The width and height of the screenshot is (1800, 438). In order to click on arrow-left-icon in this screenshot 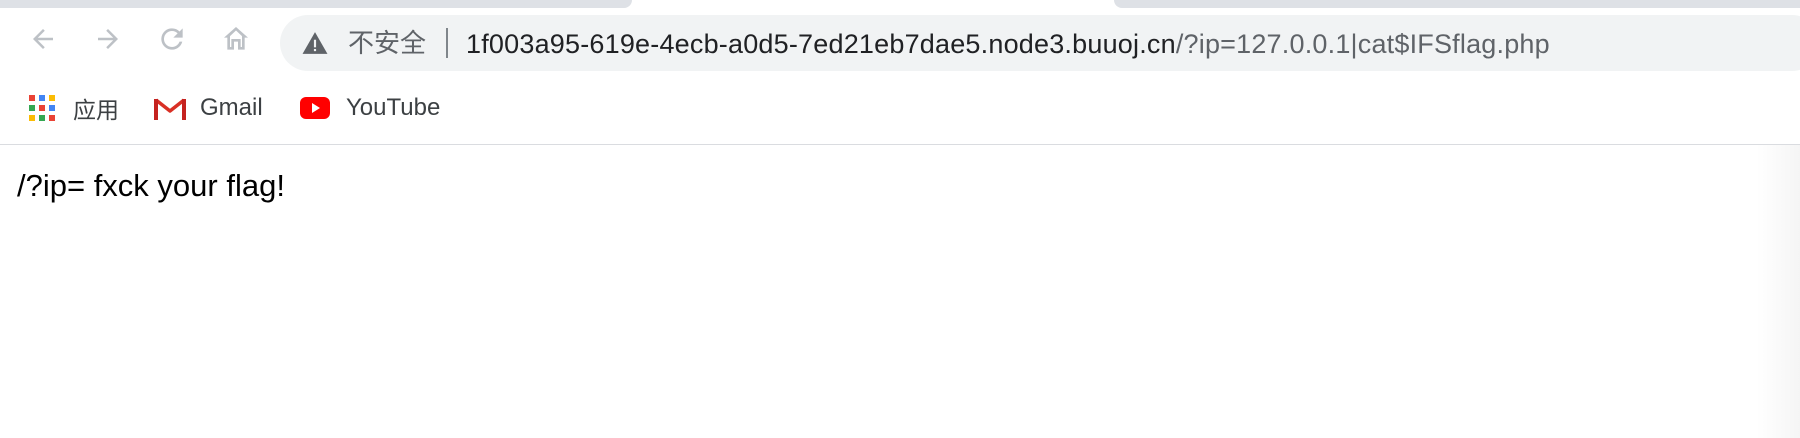, I will do `click(43, 39)`.